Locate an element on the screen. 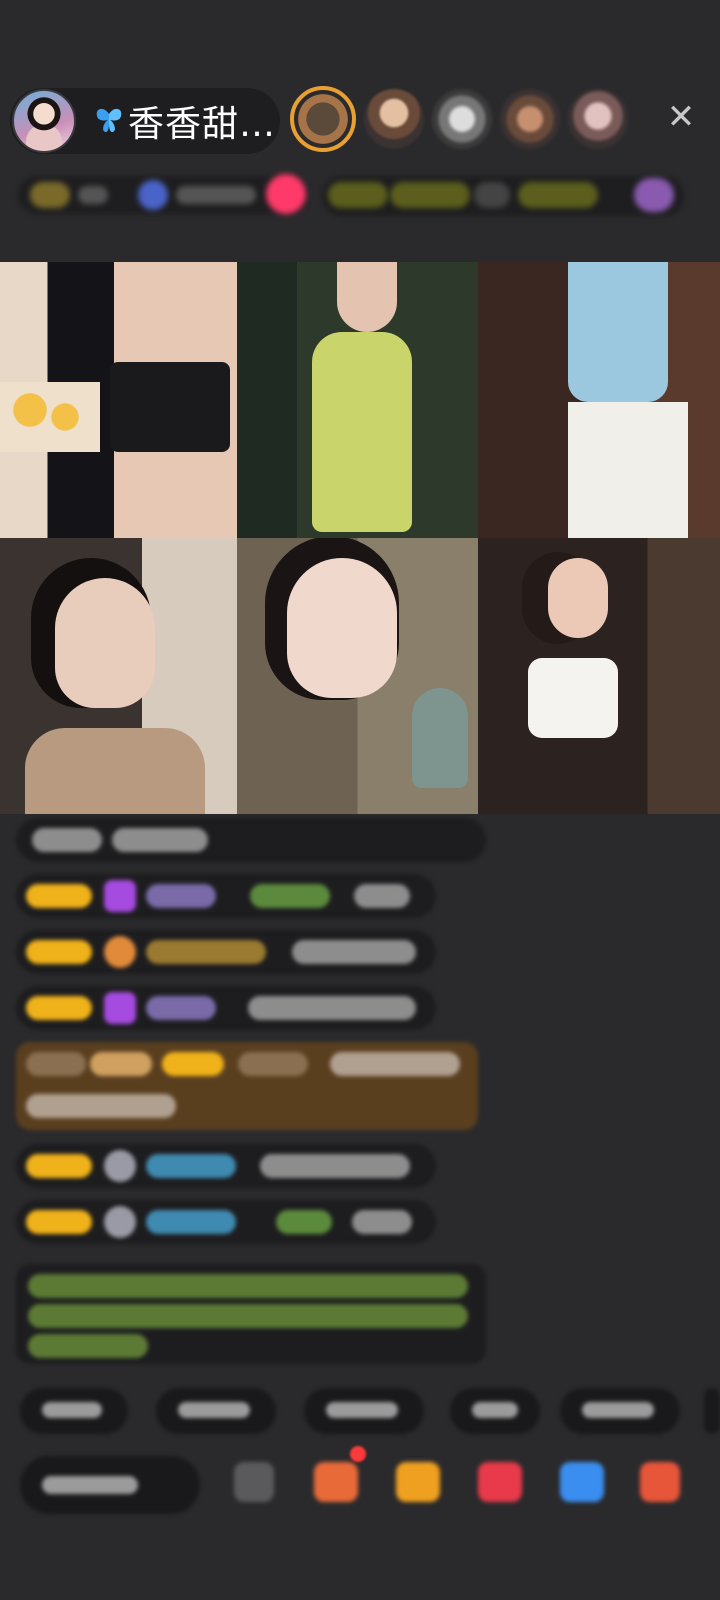  gift-icon is located at coordinates (418, 1482).